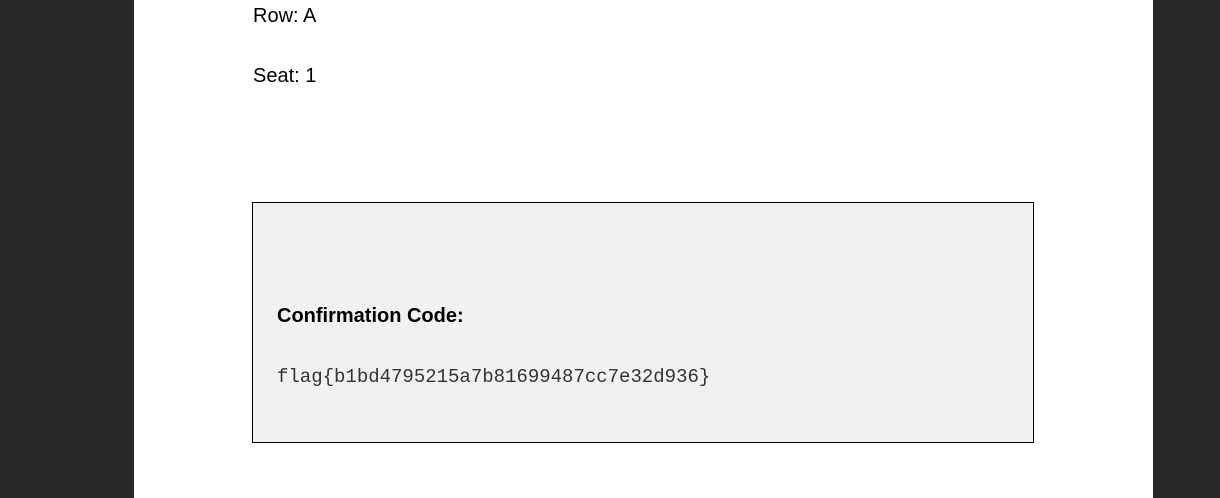 This screenshot has height=498, width=1220. Describe the element at coordinates (493, 377) in the screenshot. I see `confirmation-code: flag{b1bd4795215a7b81699487cc7e32d936}` at that location.